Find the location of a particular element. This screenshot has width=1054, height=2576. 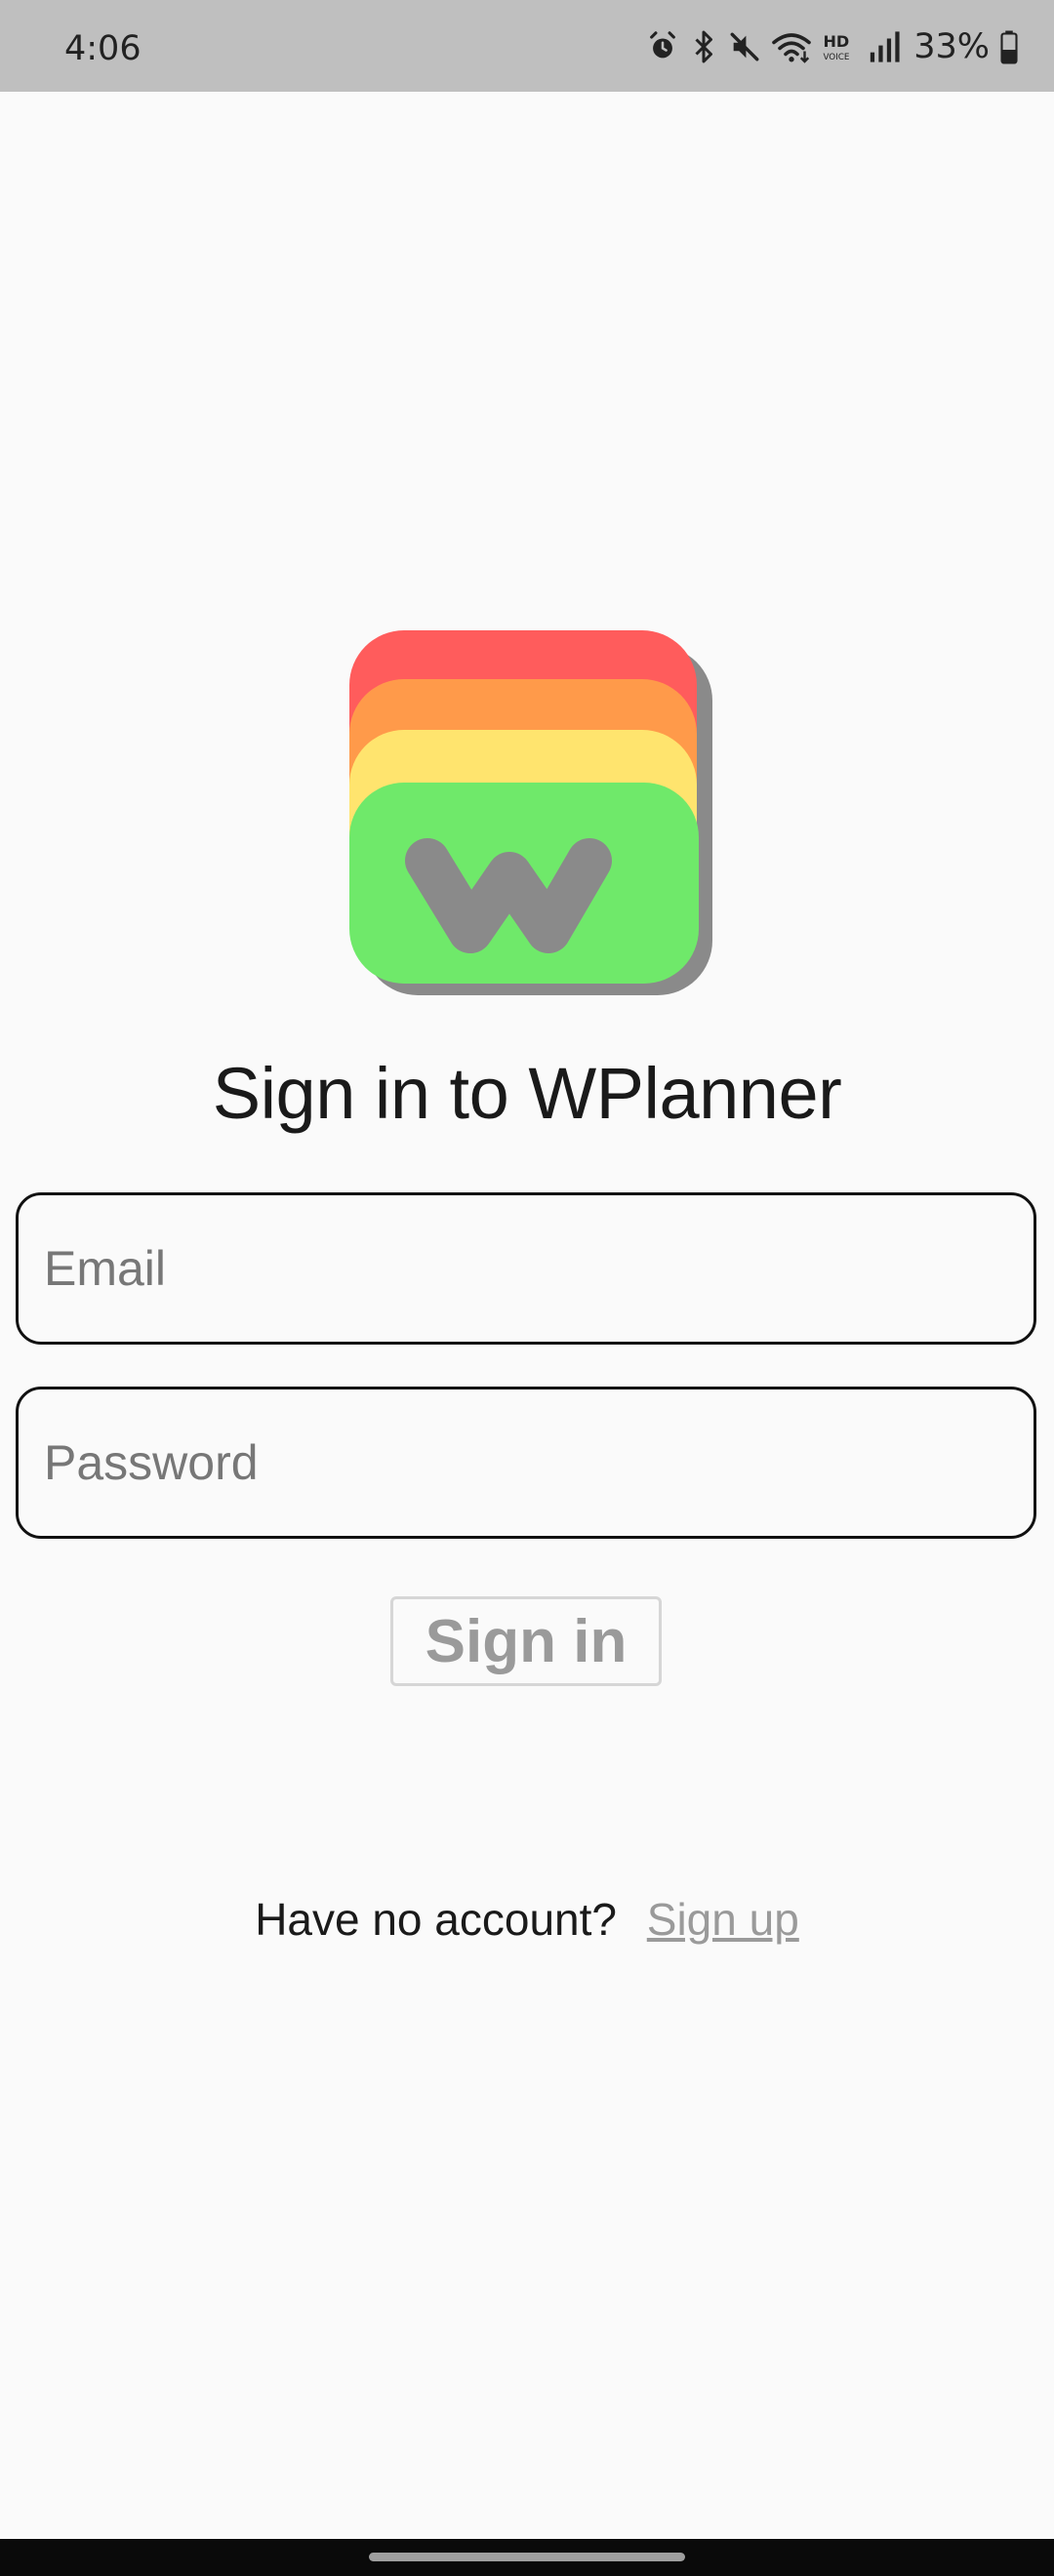

password-input is located at coordinates (522, 1462).